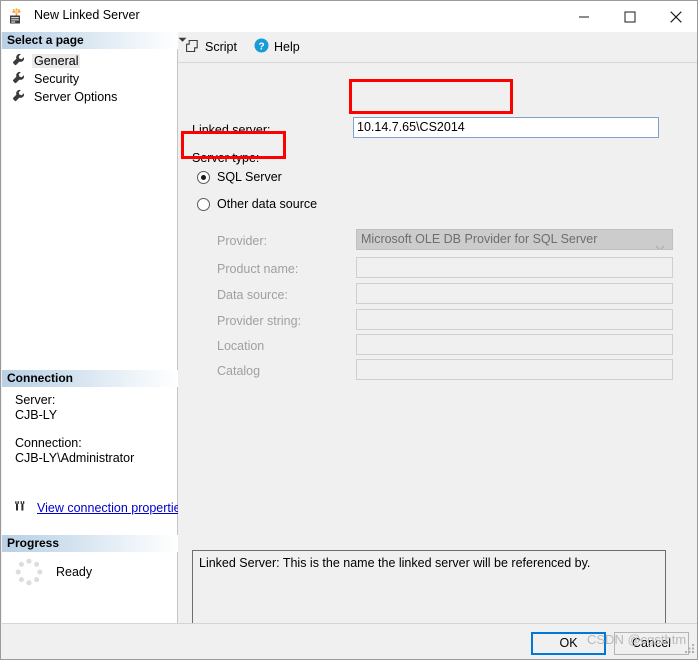 This screenshot has height=660, width=698. I want to click on script-button: Script, so click(211, 47).